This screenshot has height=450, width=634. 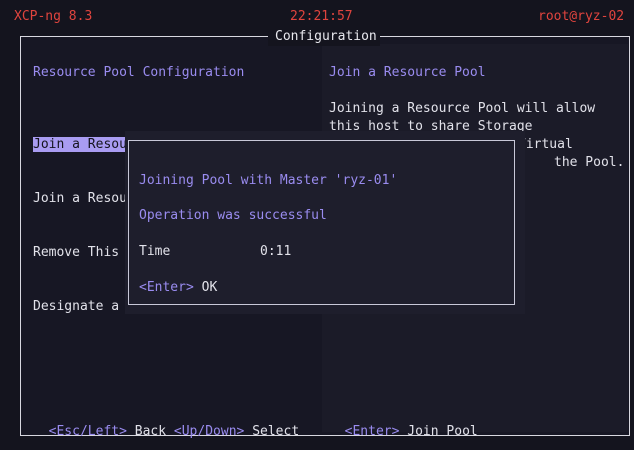 I want to click on user-host: root@ryz-02, so click(x=581, y=16).